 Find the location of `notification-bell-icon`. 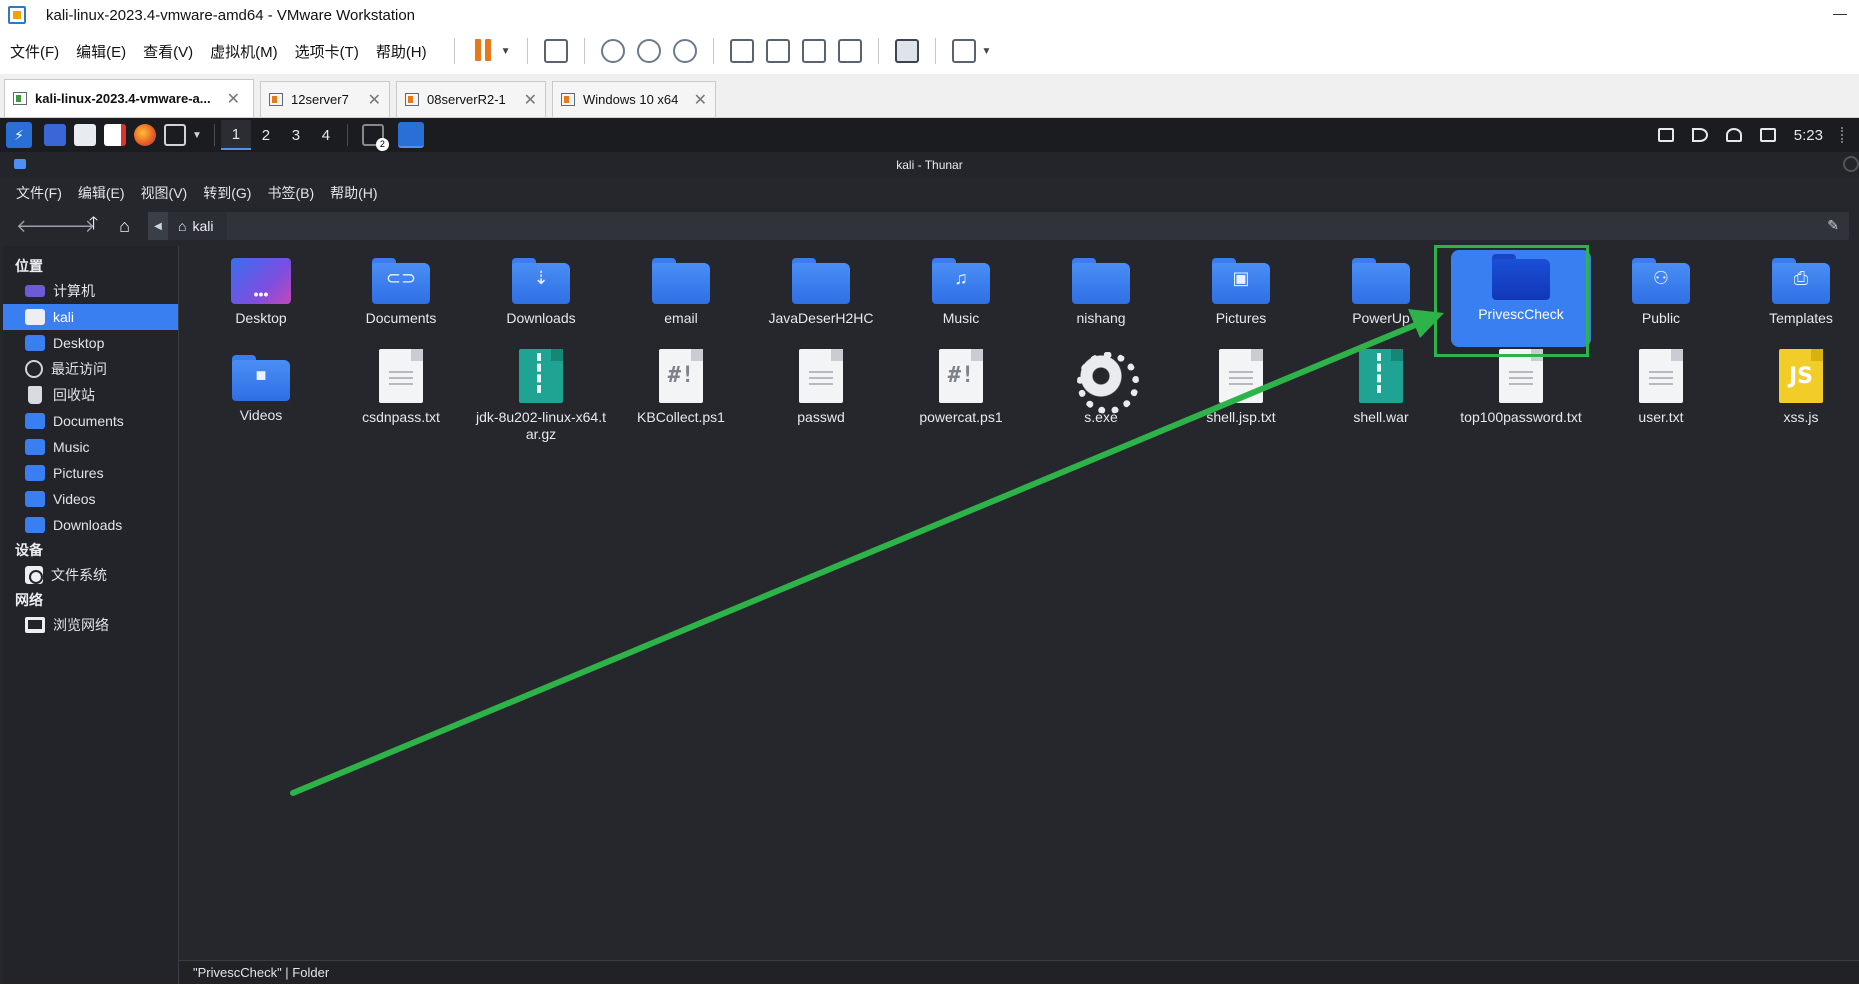

notification-bell-icon is located at coordinates (1733, 135).